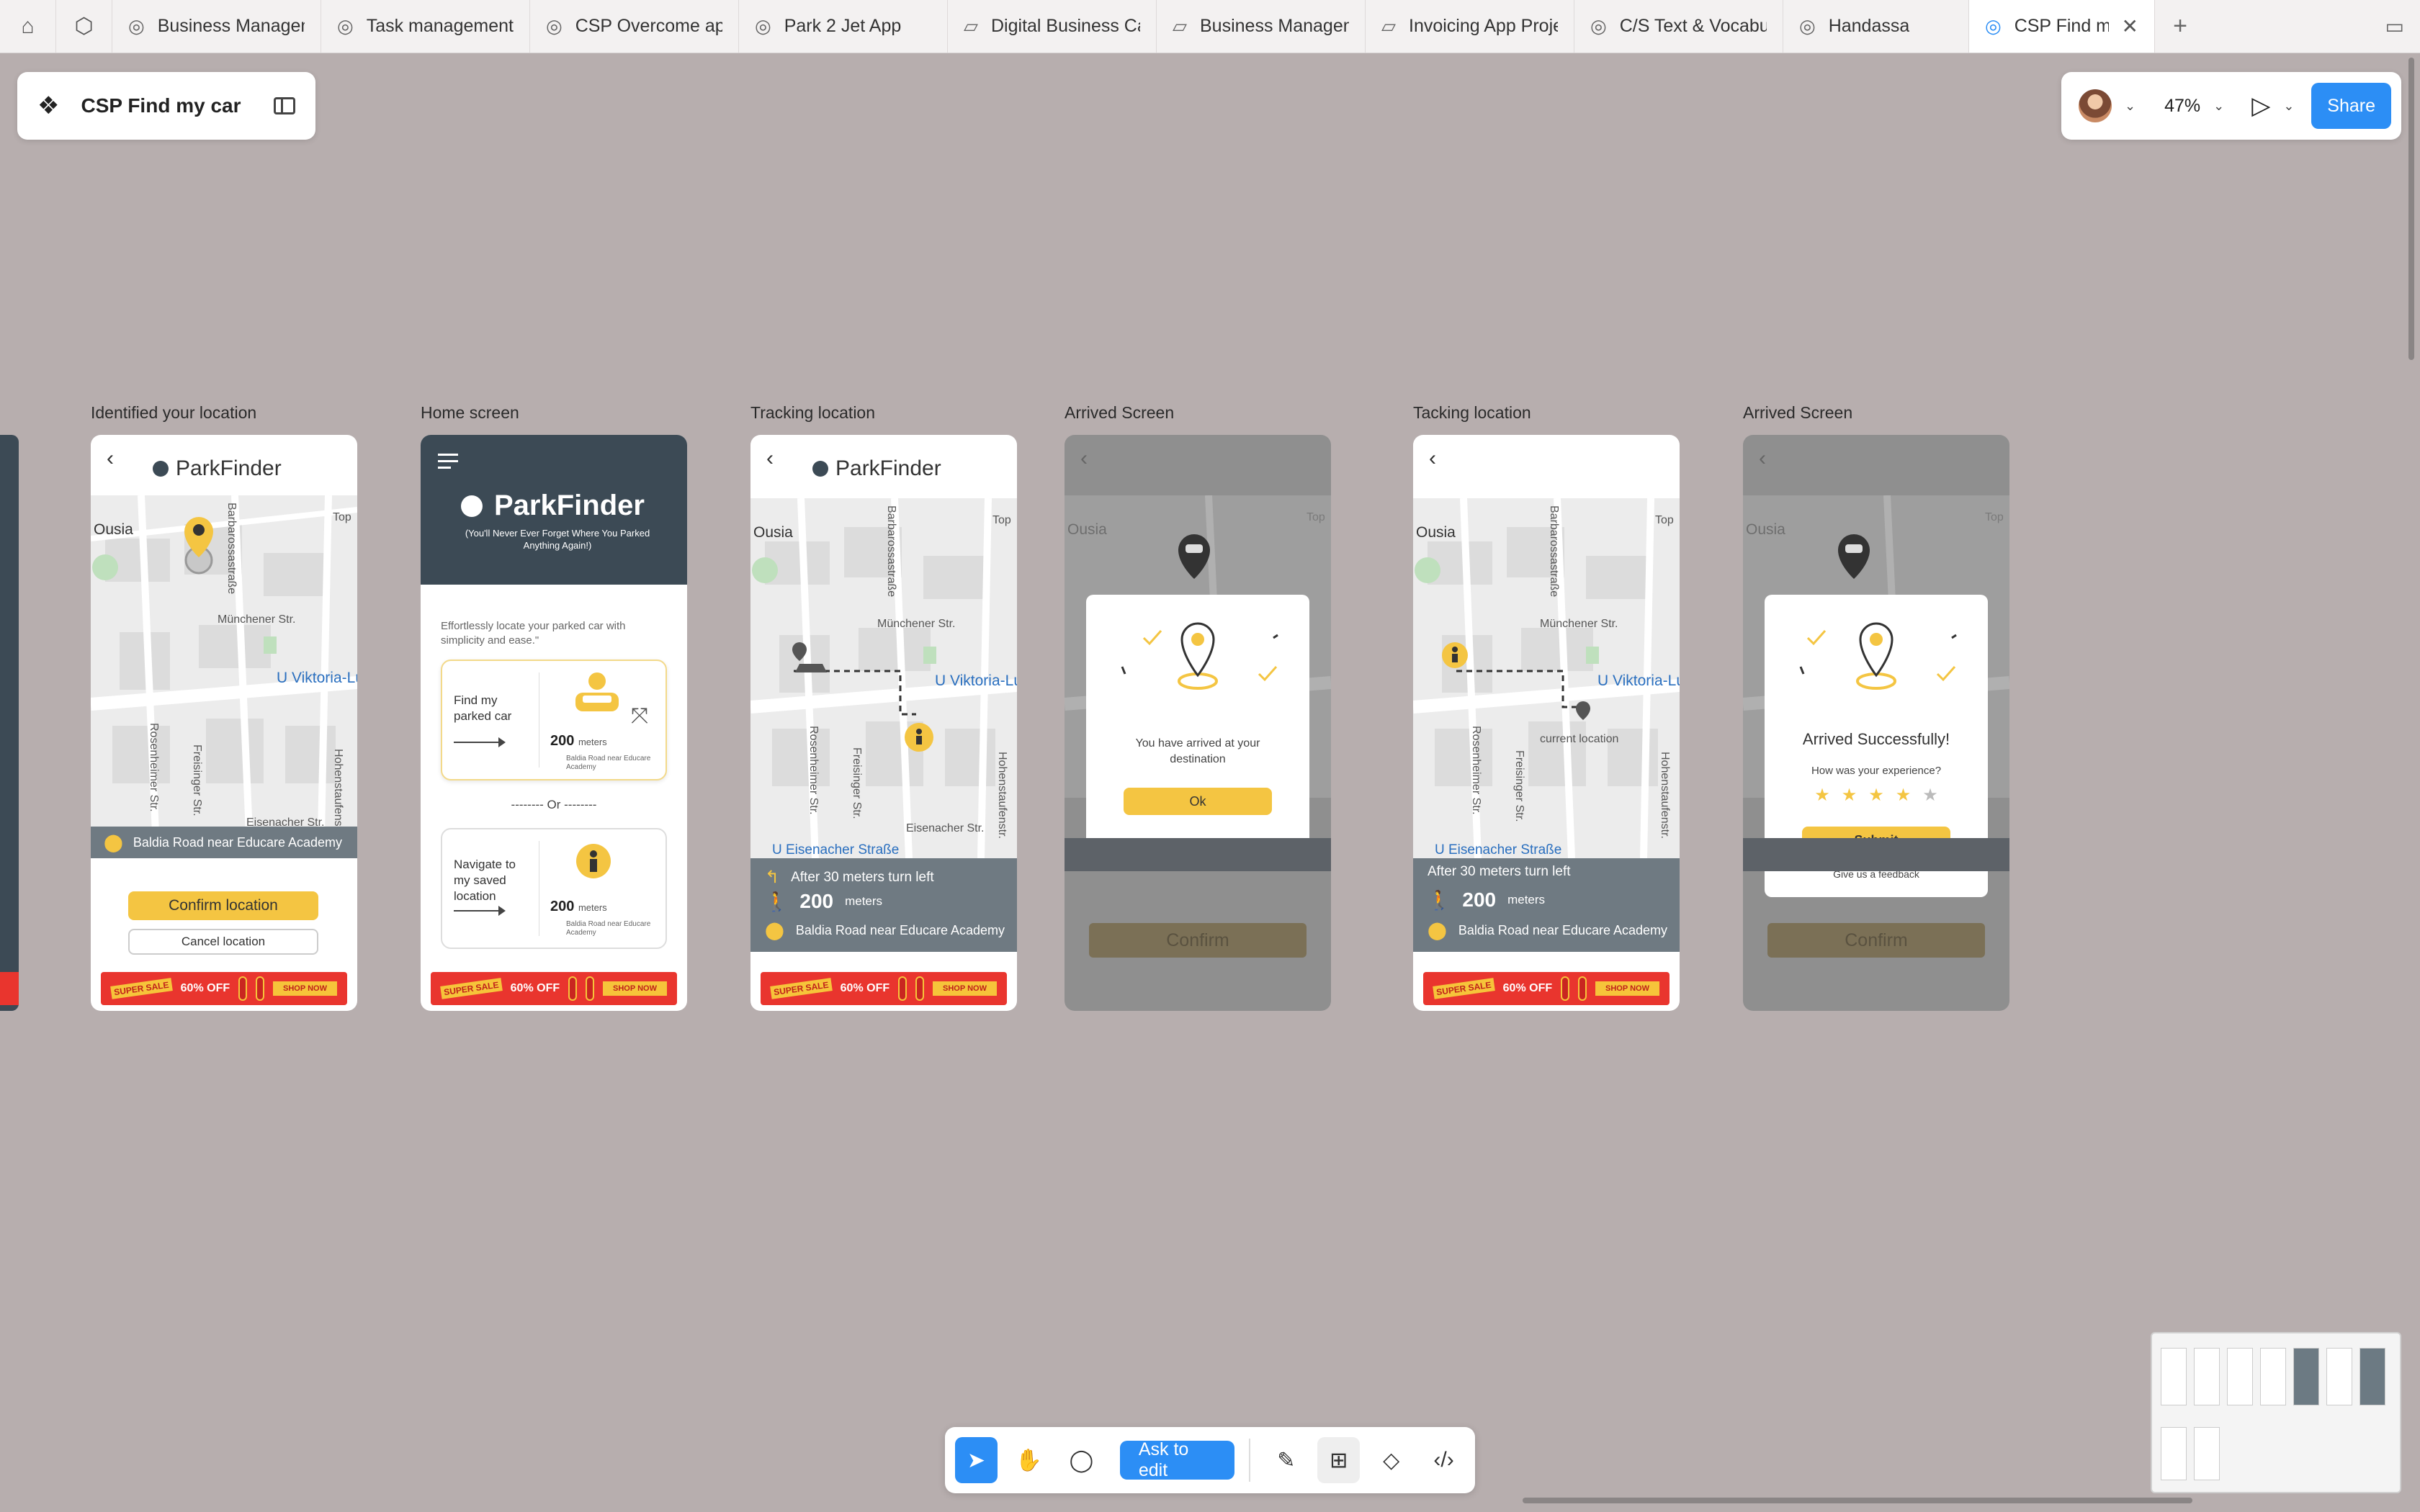  What do you see at coordinates (1391, 1460) in the screenshot?
I see `components-icon: ◇` at bounding box center [1391, 1460].